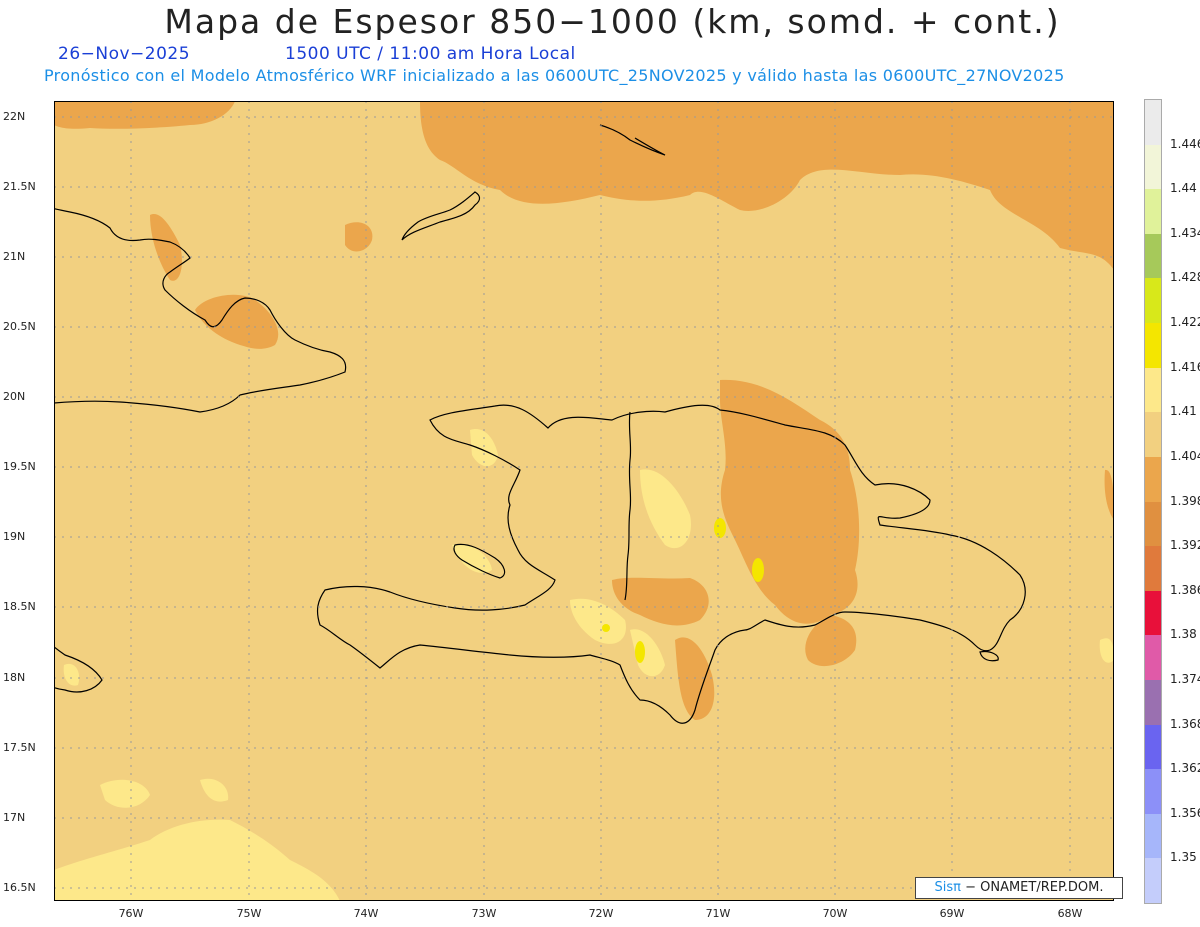 Image resolution: width=1200 pixels, height=927 pixels. What do you see at coordinates (19, 466) in the screenshot?
I see `lat-label: 19.5N` at bounding box center [19, 466].